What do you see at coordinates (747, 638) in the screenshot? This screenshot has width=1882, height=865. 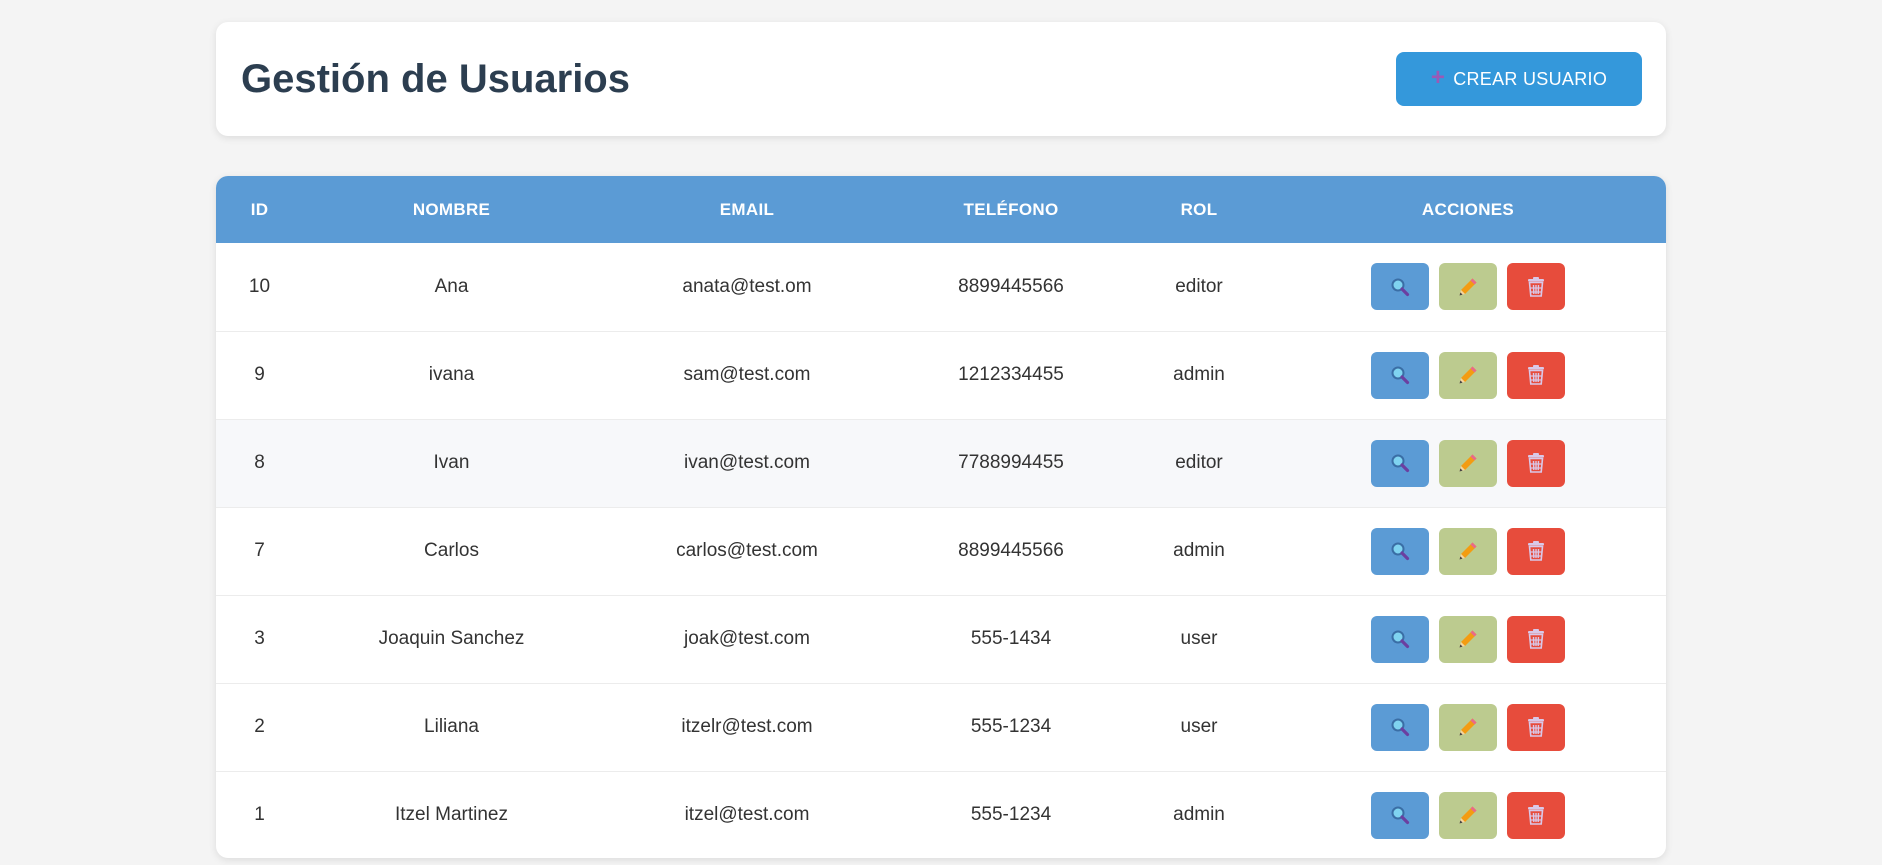 I see `cell-email: joak@test.com` at bounding box center [747, 638].